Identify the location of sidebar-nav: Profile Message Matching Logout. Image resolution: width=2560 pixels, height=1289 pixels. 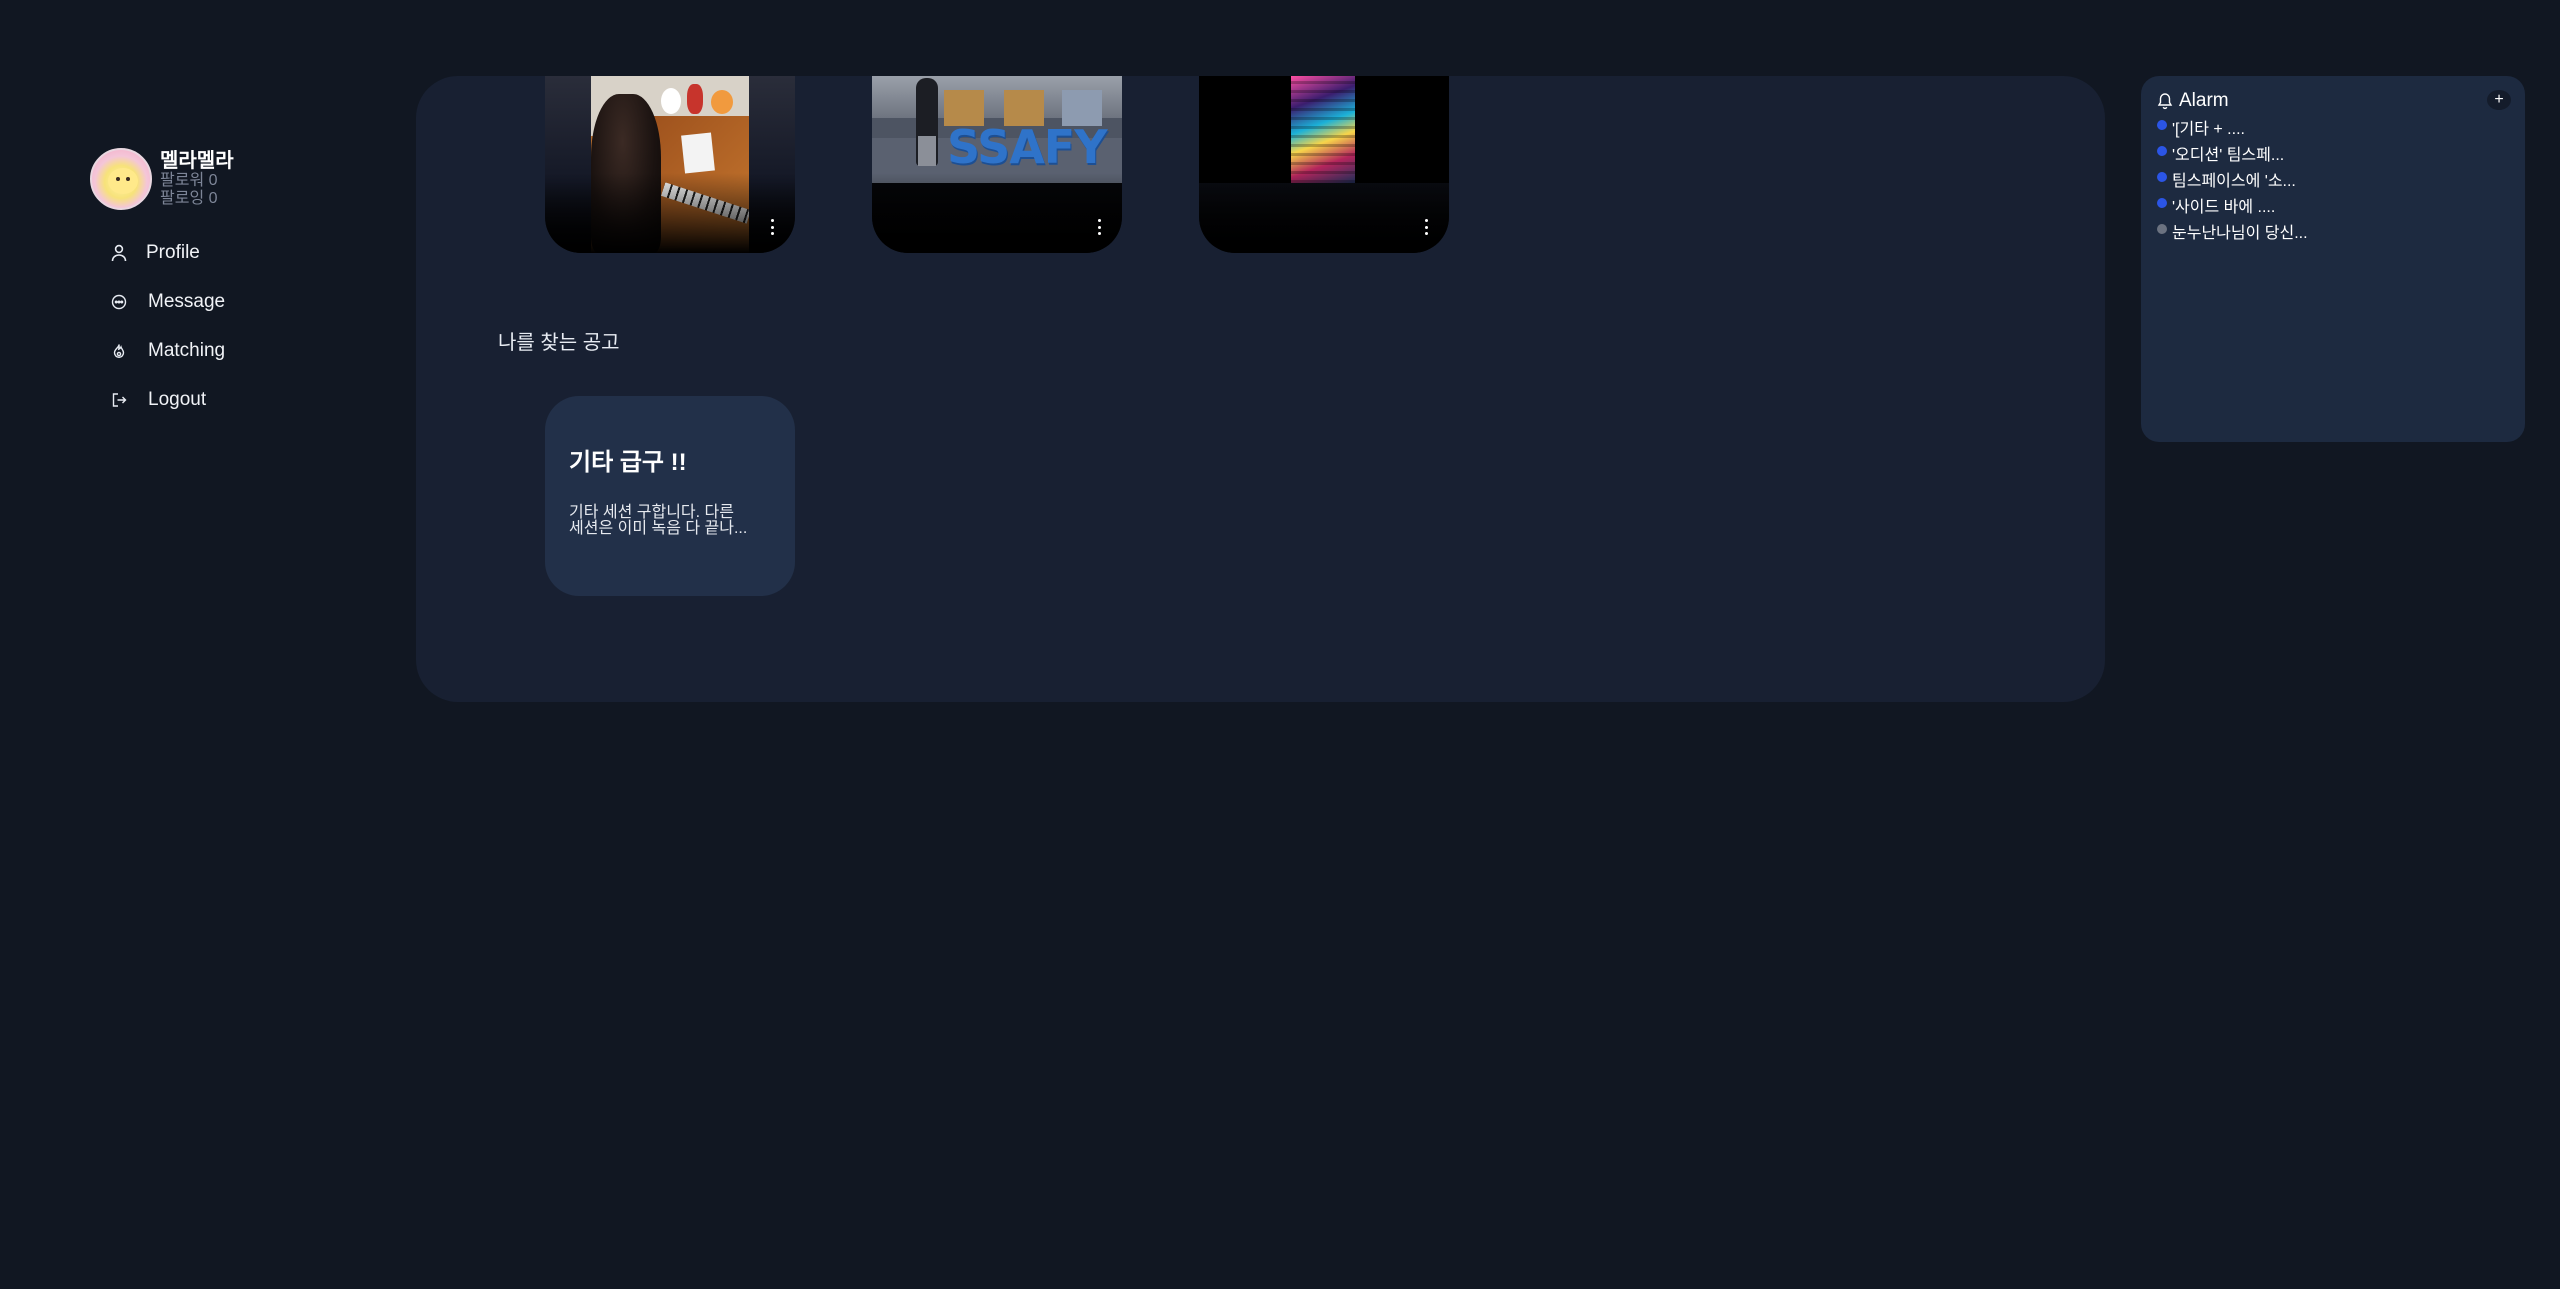
(220, 326).